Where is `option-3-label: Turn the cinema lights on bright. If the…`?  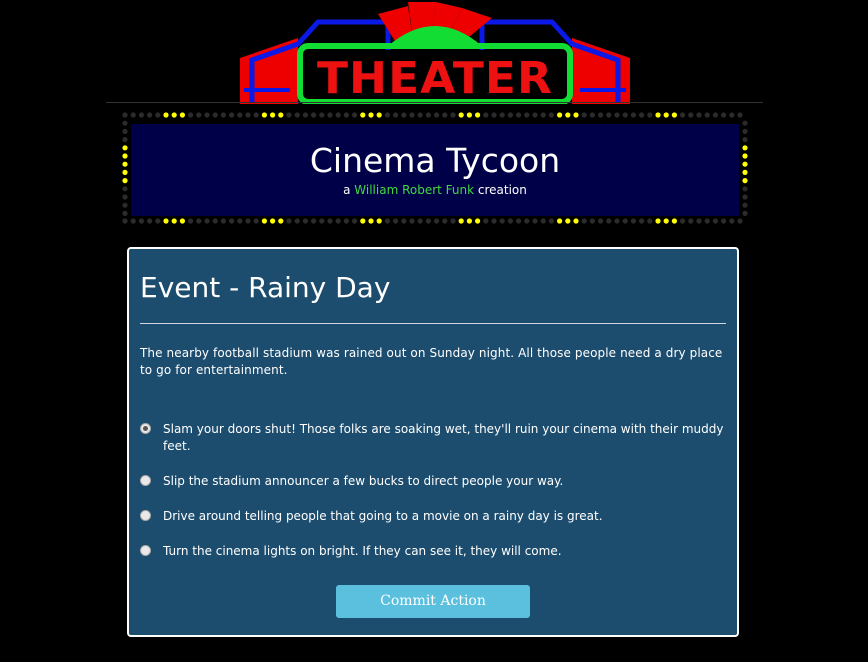
option-3-label: Turn the cinema lights on bright. If the… is located at coordinates (444, 551).